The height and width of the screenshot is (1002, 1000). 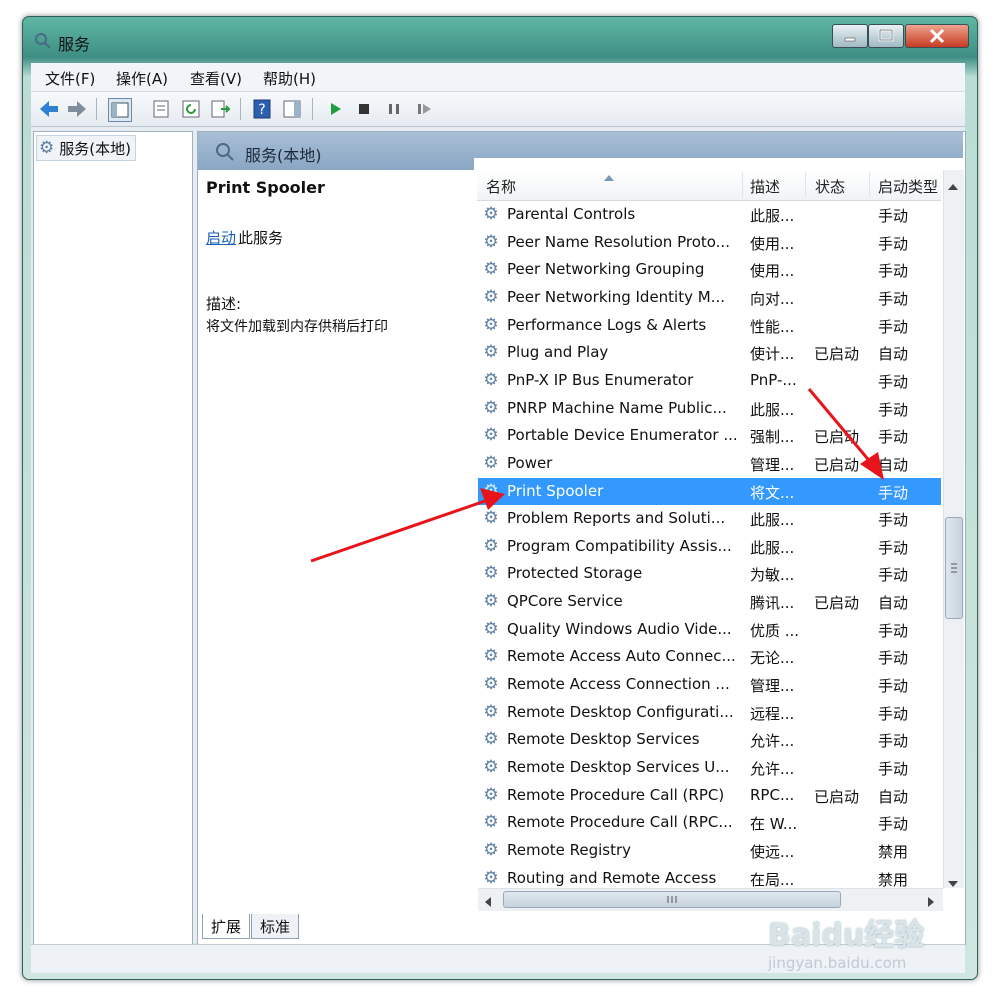 I want to click on service-row: ⚙ PNRP Machine Name Public... 此服... 手动, so click(x=709, y=408).